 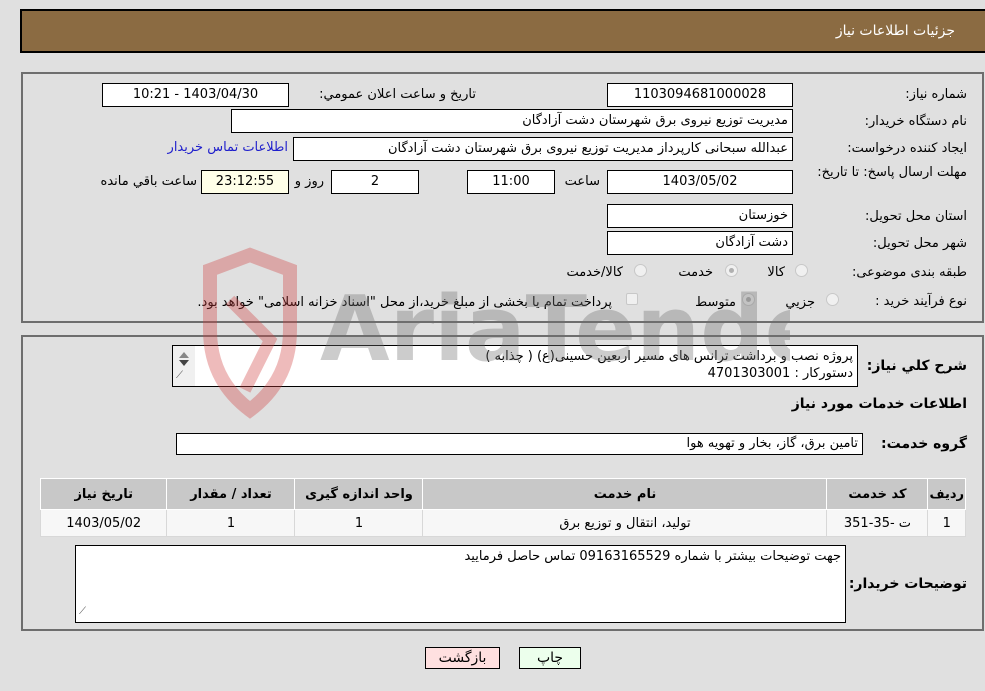 What do you see at coordinates (231, 494) in the screenshot?
I see `col-quantity: تعداد / مقدار` at bounding box center [231, 494].